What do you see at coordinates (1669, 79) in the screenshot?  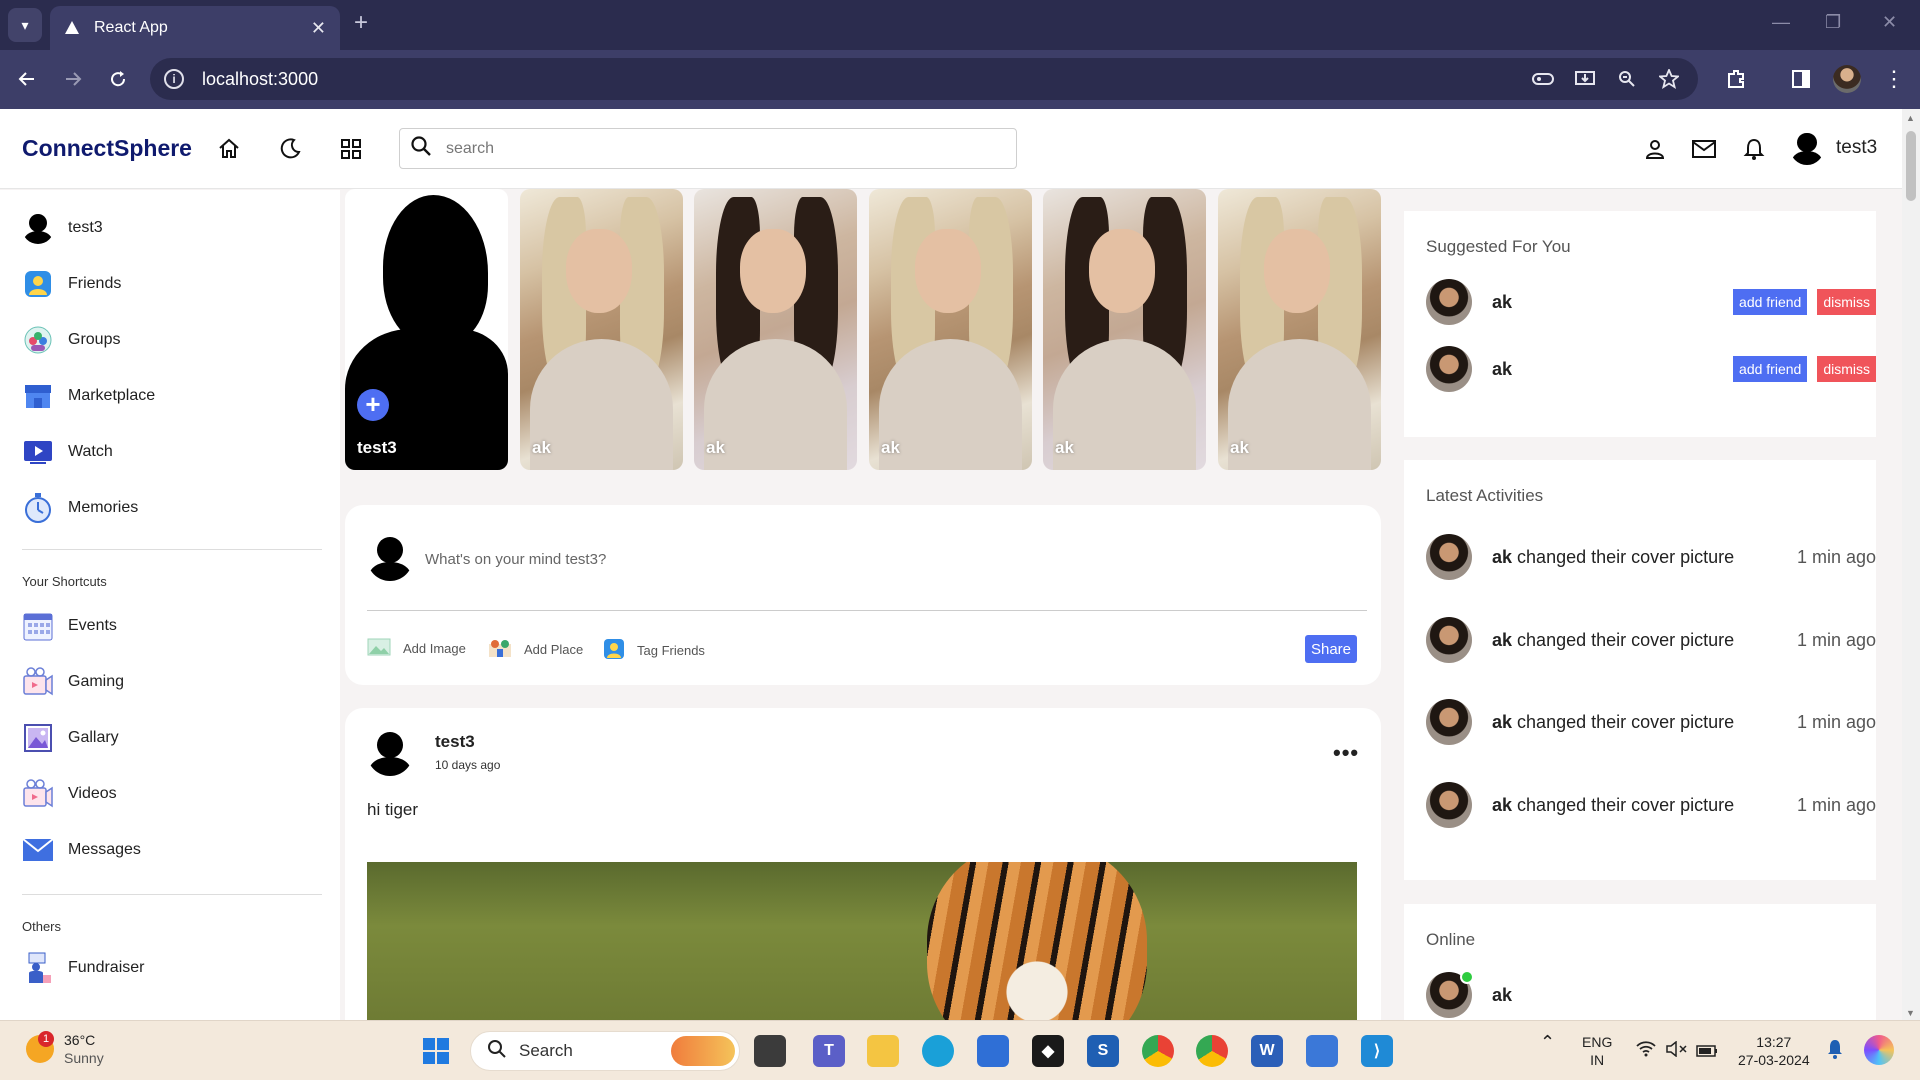 I see `bookmark-star-icon` at bounding box center [1669, 79].